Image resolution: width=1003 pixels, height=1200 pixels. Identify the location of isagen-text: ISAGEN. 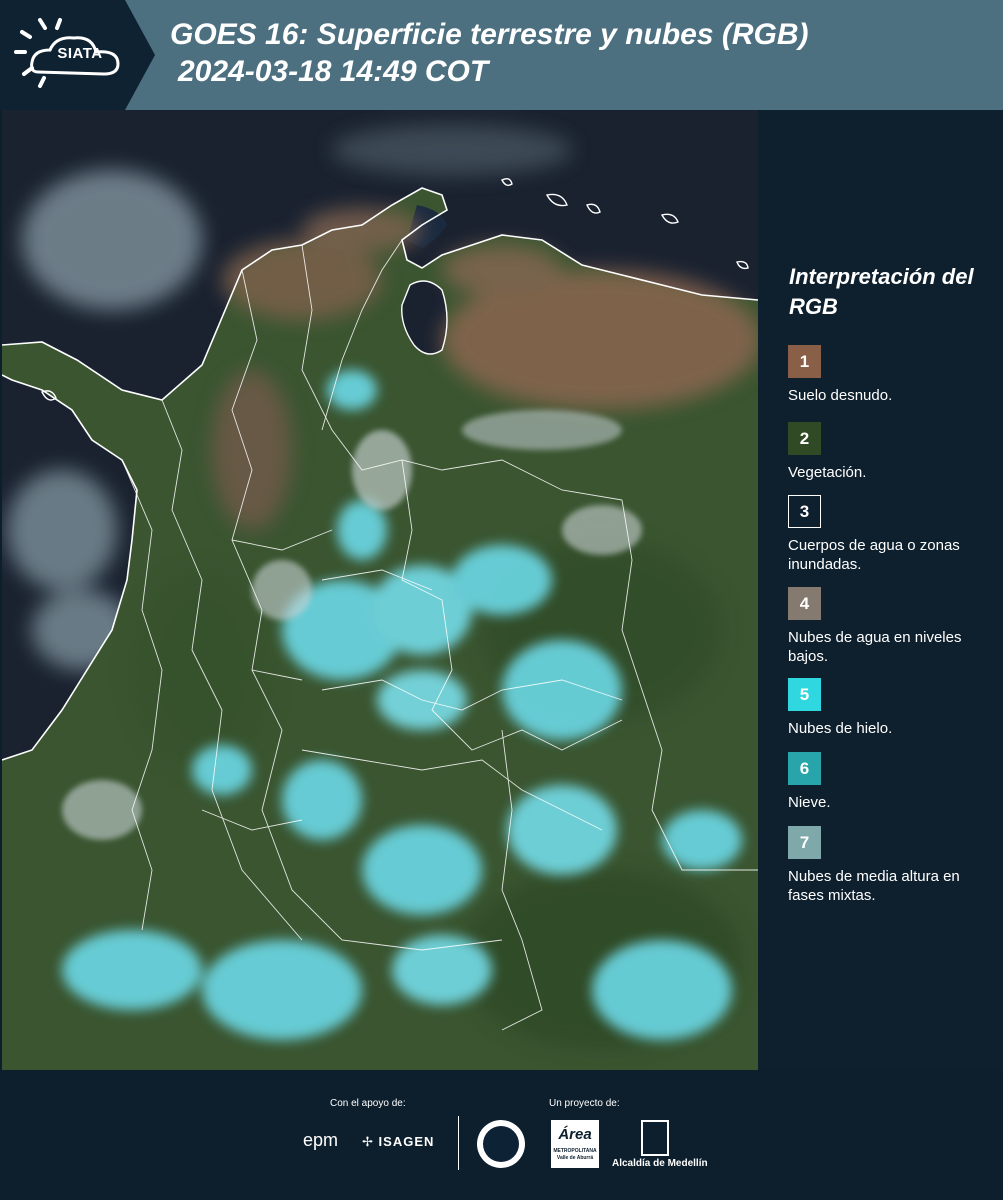
(406, 1141).